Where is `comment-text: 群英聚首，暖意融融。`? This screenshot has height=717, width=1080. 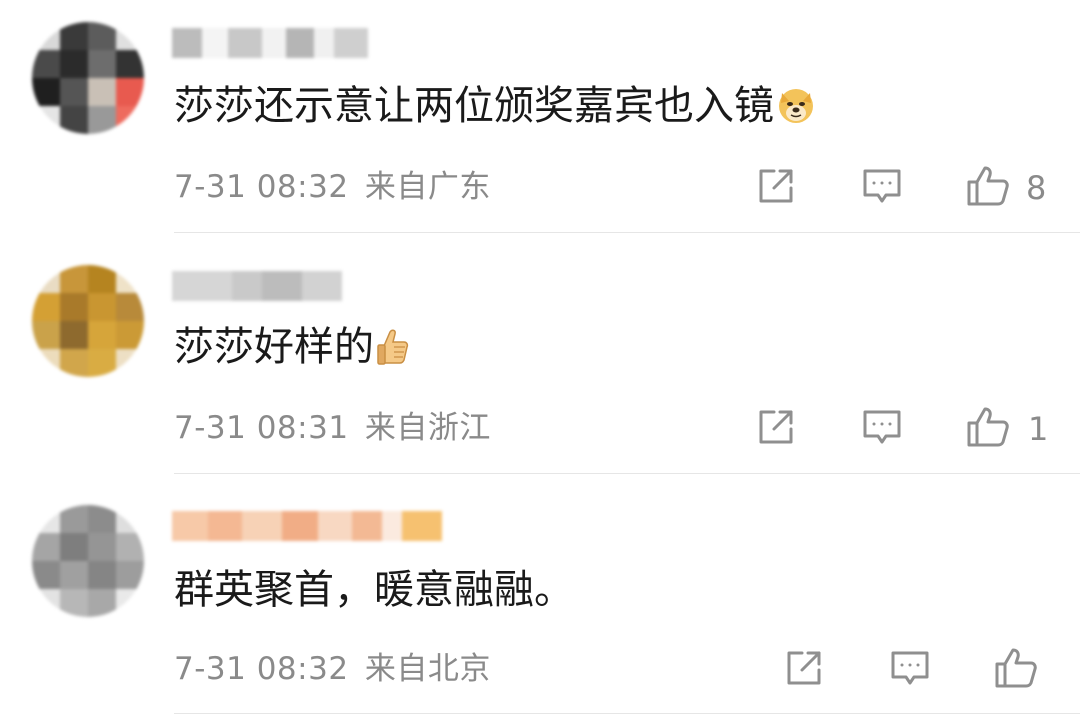 comment-text: 群英聚首，暖意融融。 is located at coordinates (374, 590).